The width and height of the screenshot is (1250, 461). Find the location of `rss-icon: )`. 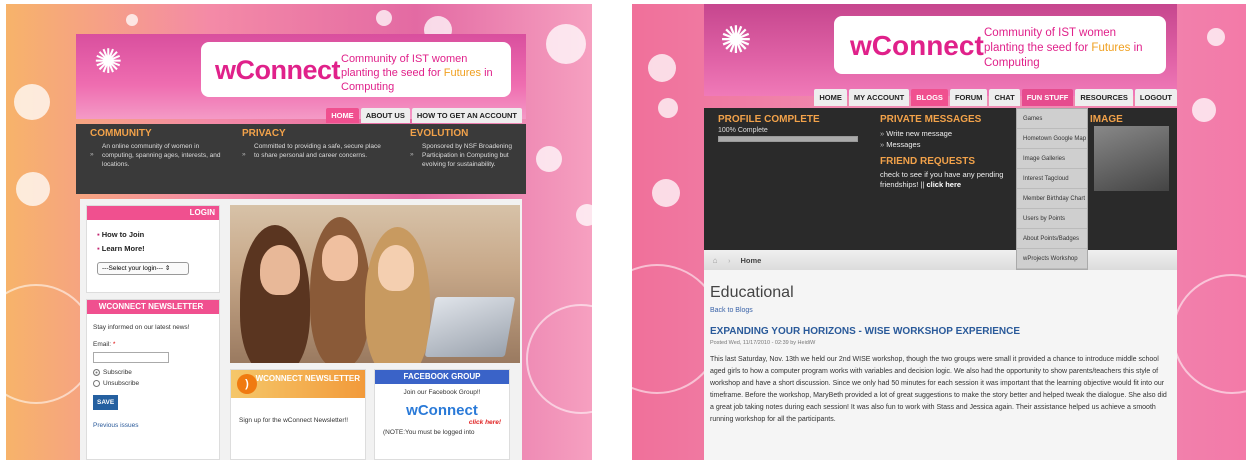

rss-icon: ) is located at coordinates (247, 384).